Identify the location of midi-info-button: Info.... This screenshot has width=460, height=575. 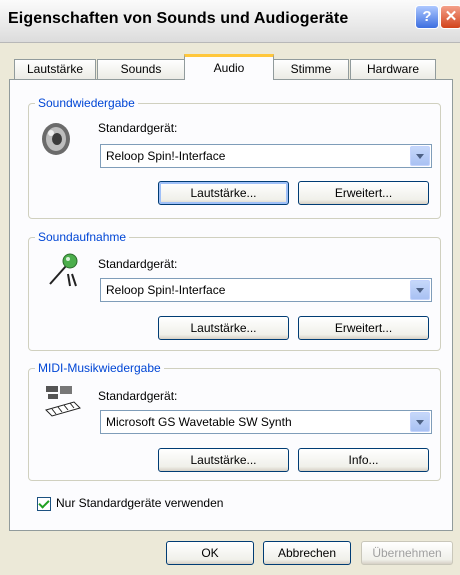
(363, 460).